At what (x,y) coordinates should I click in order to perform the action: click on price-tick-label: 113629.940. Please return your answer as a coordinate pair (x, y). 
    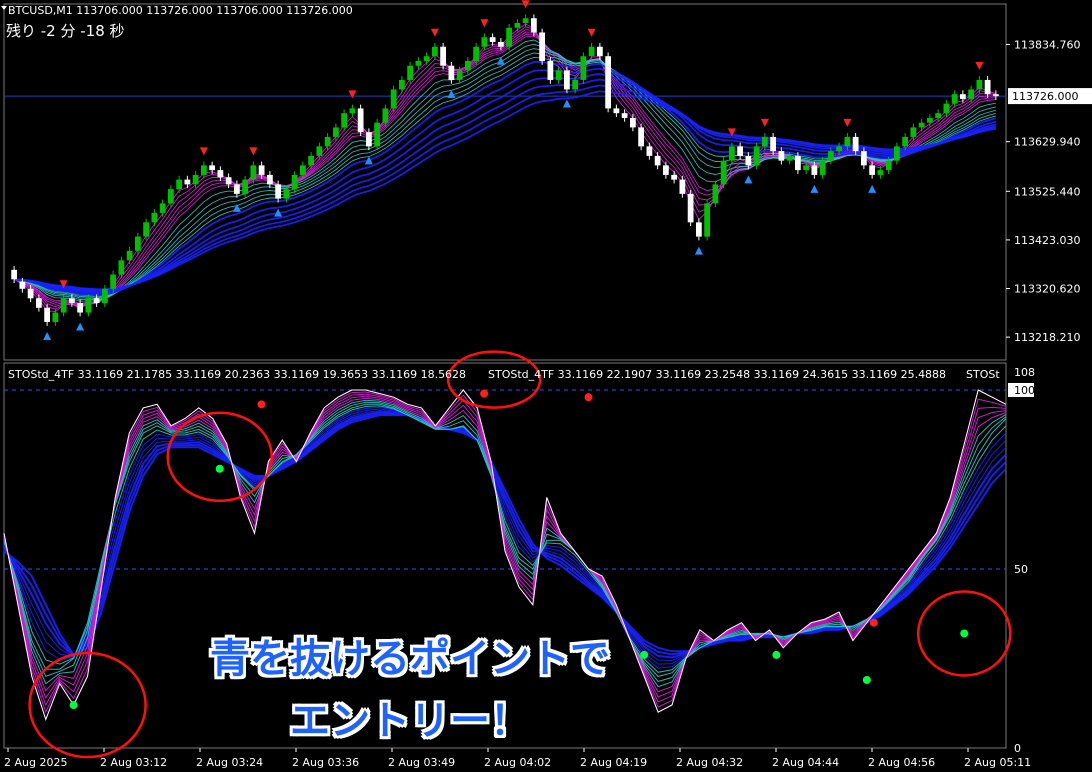
    Looking at the image, I should click on (1047, 142).